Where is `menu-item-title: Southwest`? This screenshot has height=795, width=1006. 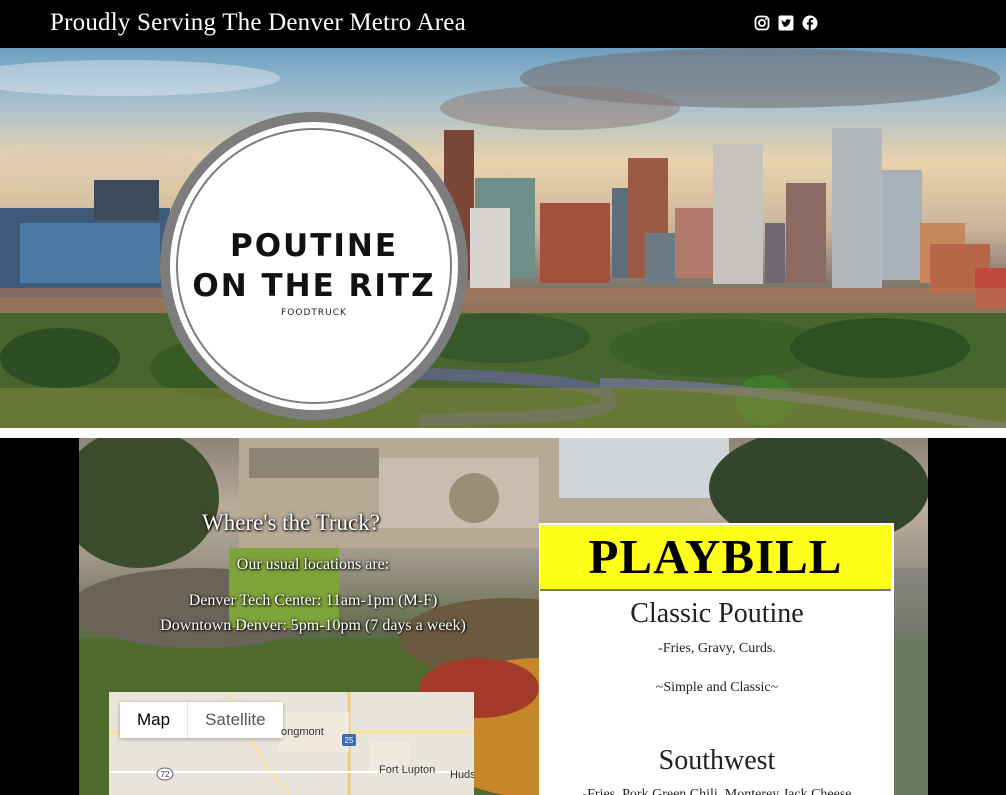 menu-item-title: Southwest is located at coordinates (717, 760).